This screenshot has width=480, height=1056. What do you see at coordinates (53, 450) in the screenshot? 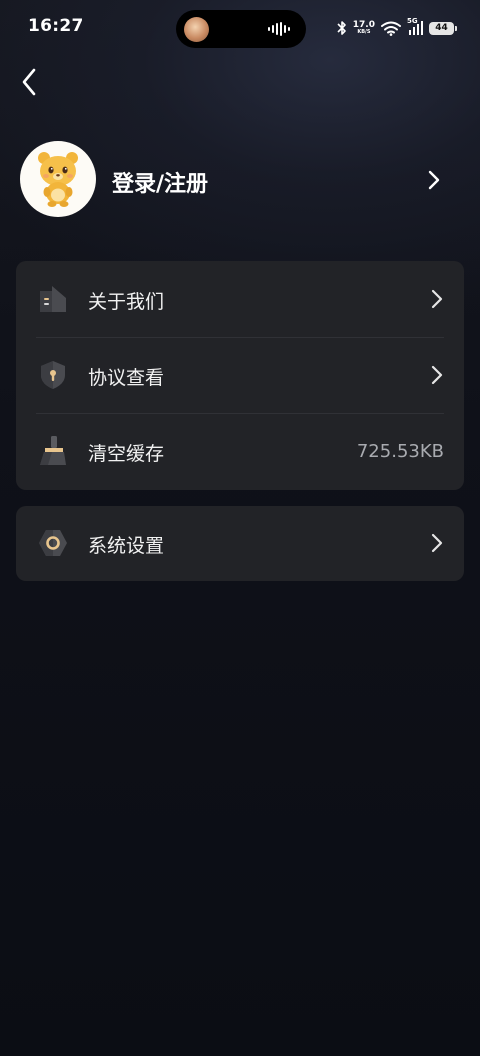
I see `broom-icon` at bounding box center [53, 450].